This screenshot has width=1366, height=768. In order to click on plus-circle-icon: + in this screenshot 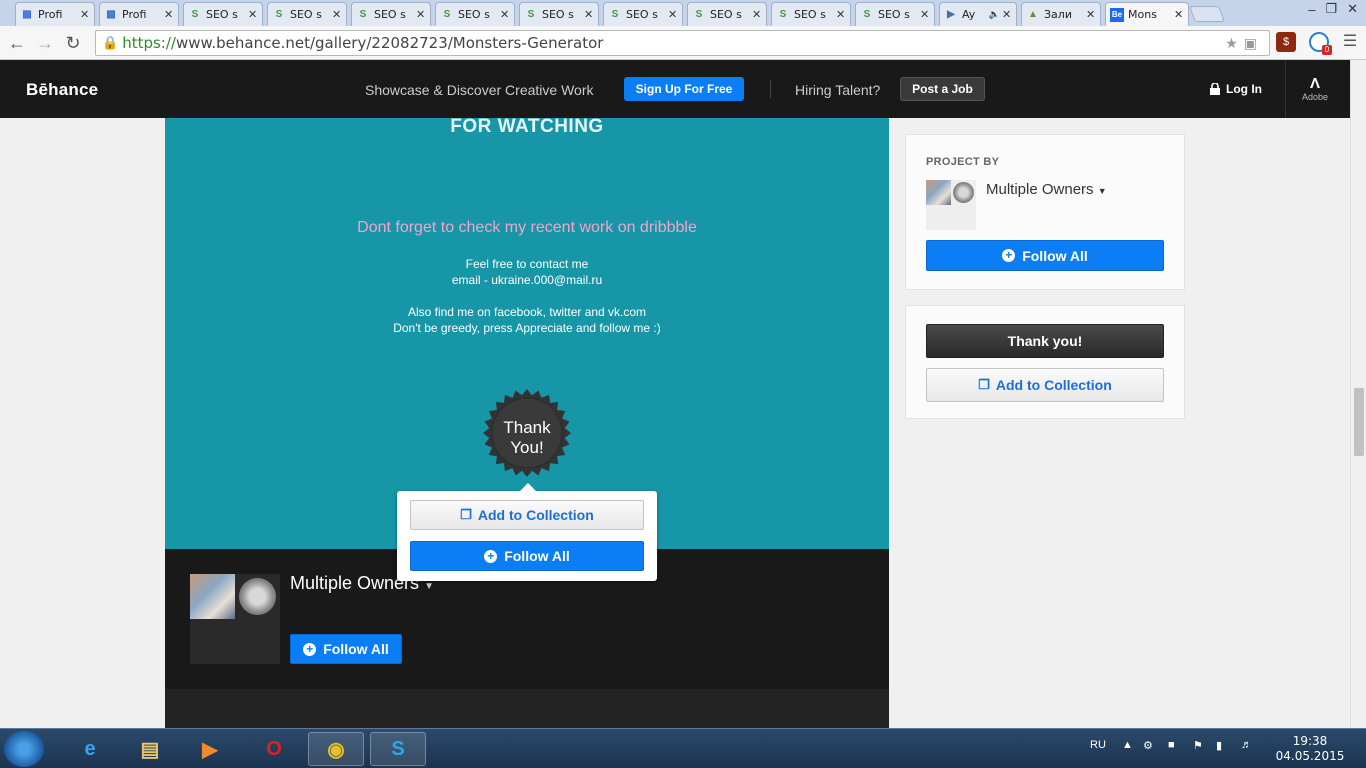, I will do `click(1009, 255)`.